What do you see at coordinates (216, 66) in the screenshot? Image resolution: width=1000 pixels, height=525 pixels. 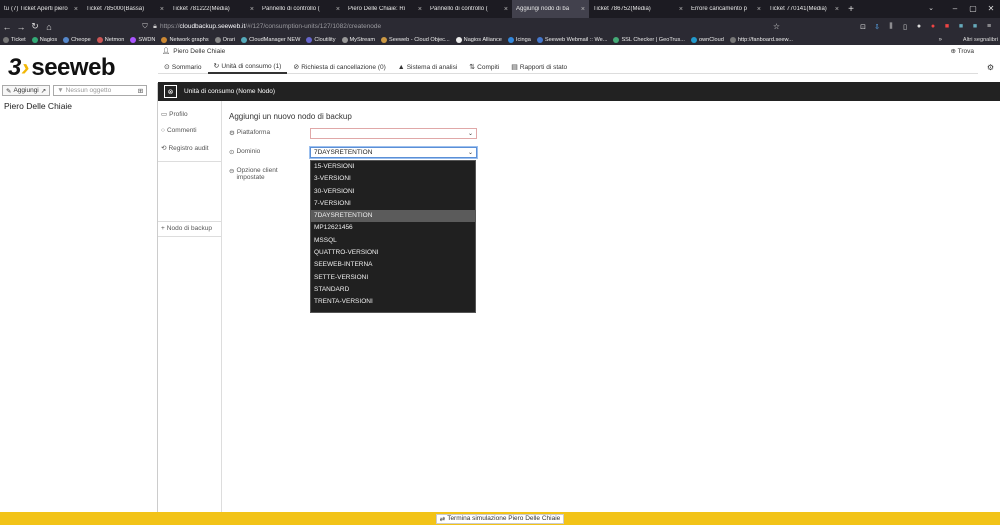 I see `nav-tab-icon: ↻` at bounding box center [216, 66].